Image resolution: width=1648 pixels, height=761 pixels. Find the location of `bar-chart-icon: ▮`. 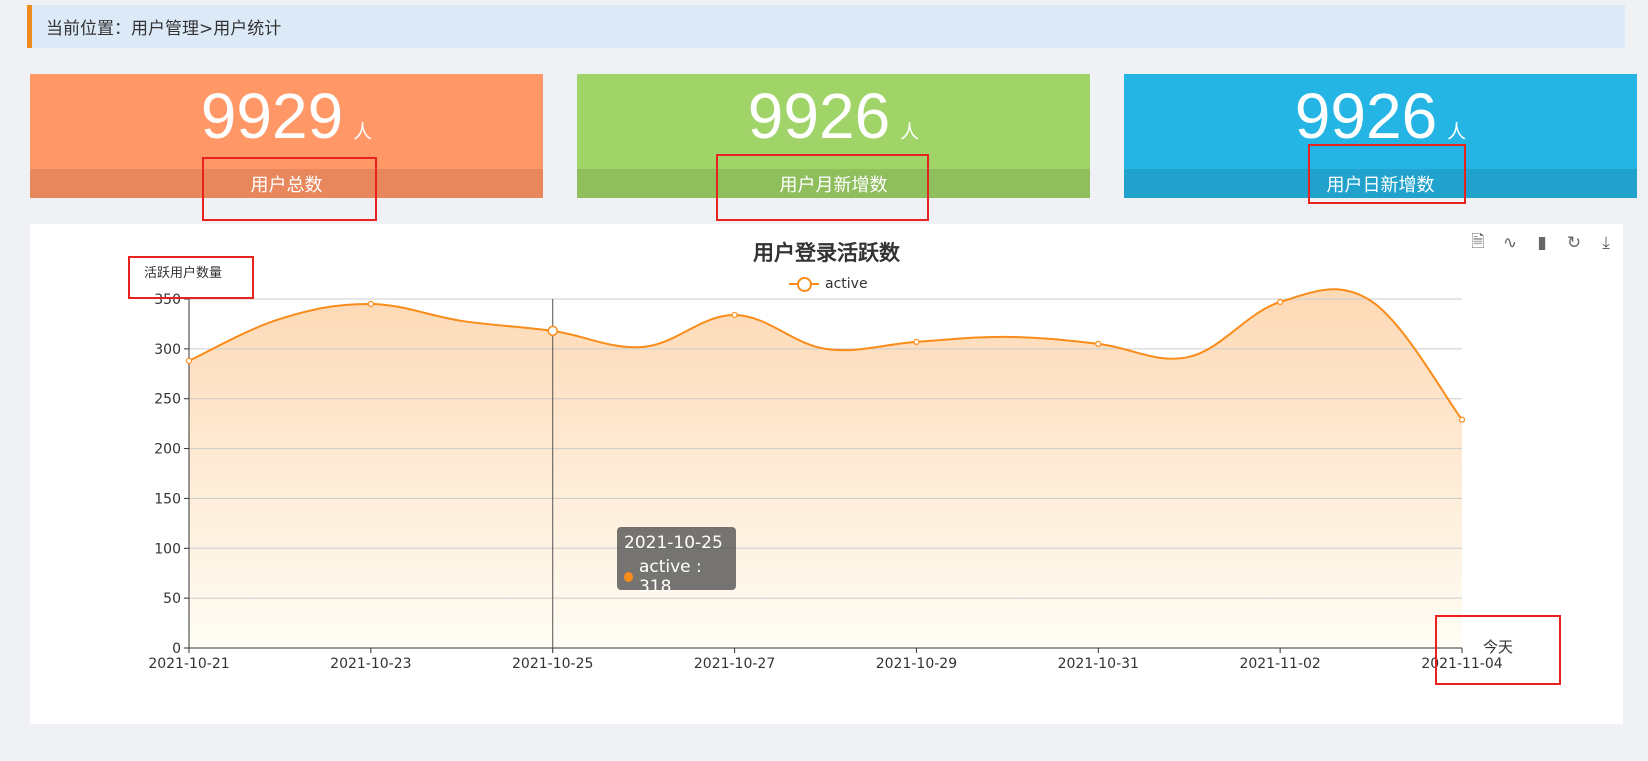

bar-chart-icon: ▮ is located at coordinates (1542, 243).